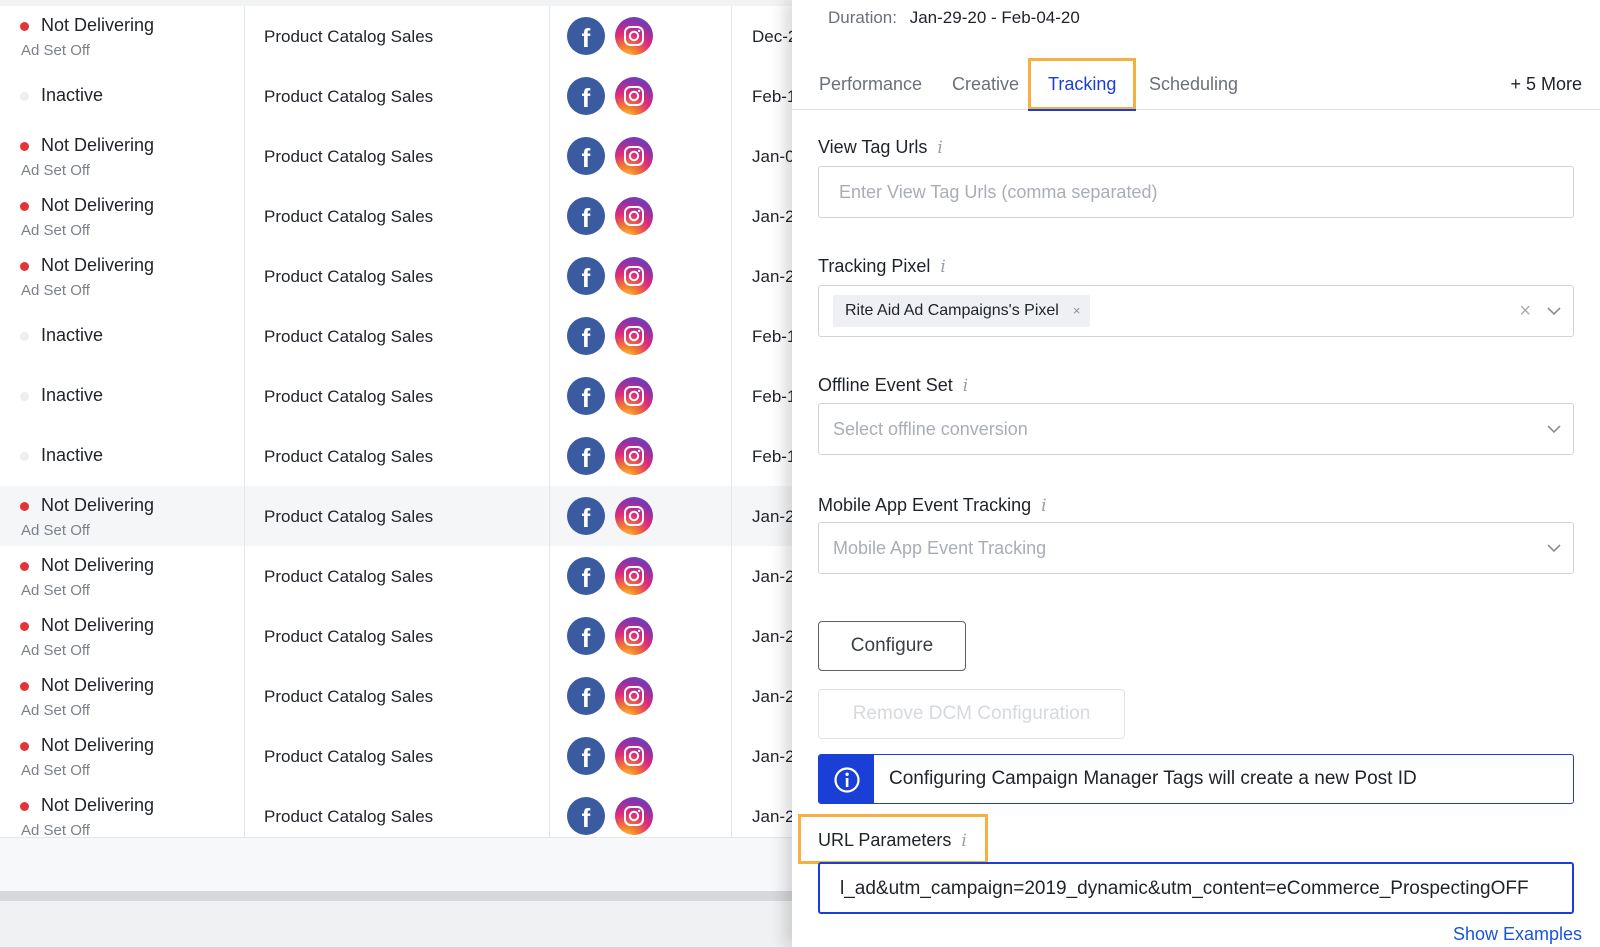 Image resolution: width=1600 pixels, height=947 pixels. What do you see at coordinates (985, 84) in the screenshot?
I see `tab-creative: Creative` at bounding box center [985, 84].